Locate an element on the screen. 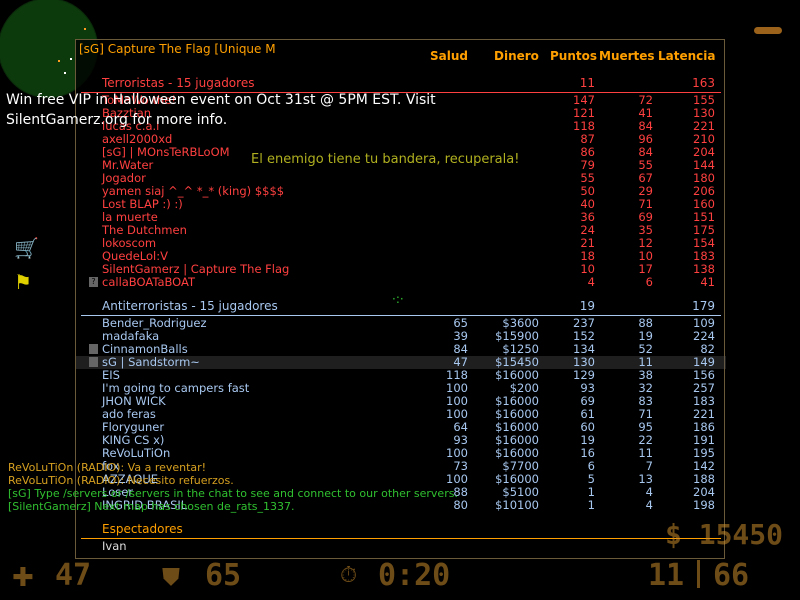  player-row: ReVoLuTiOn 100 $16000 16 11 195 is located at coordinates (401, 453).